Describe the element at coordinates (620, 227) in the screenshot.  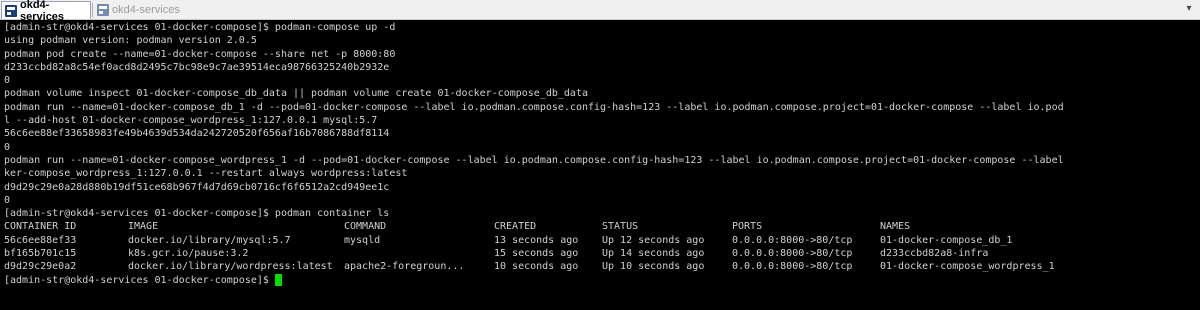
I see `column-header-status: STATUS` at that location.